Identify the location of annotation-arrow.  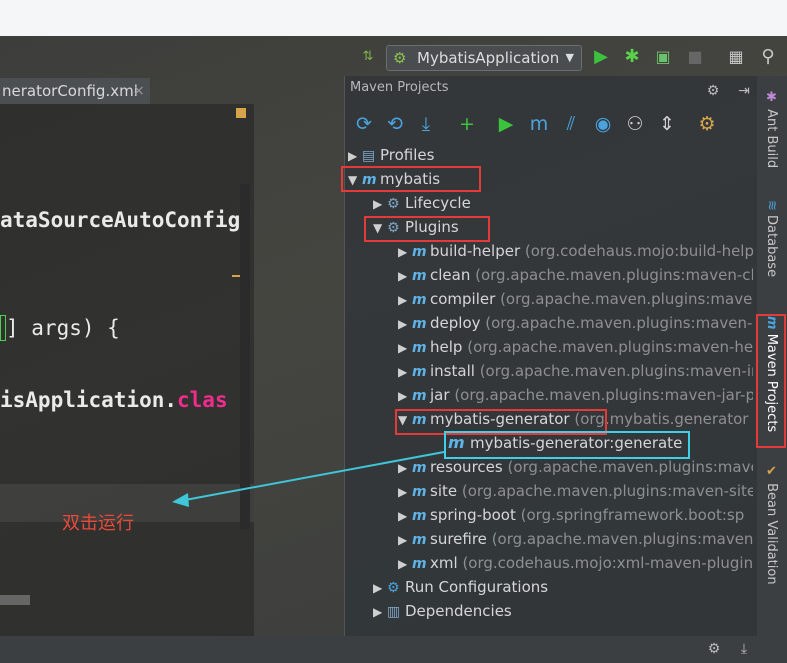
(308, 479).